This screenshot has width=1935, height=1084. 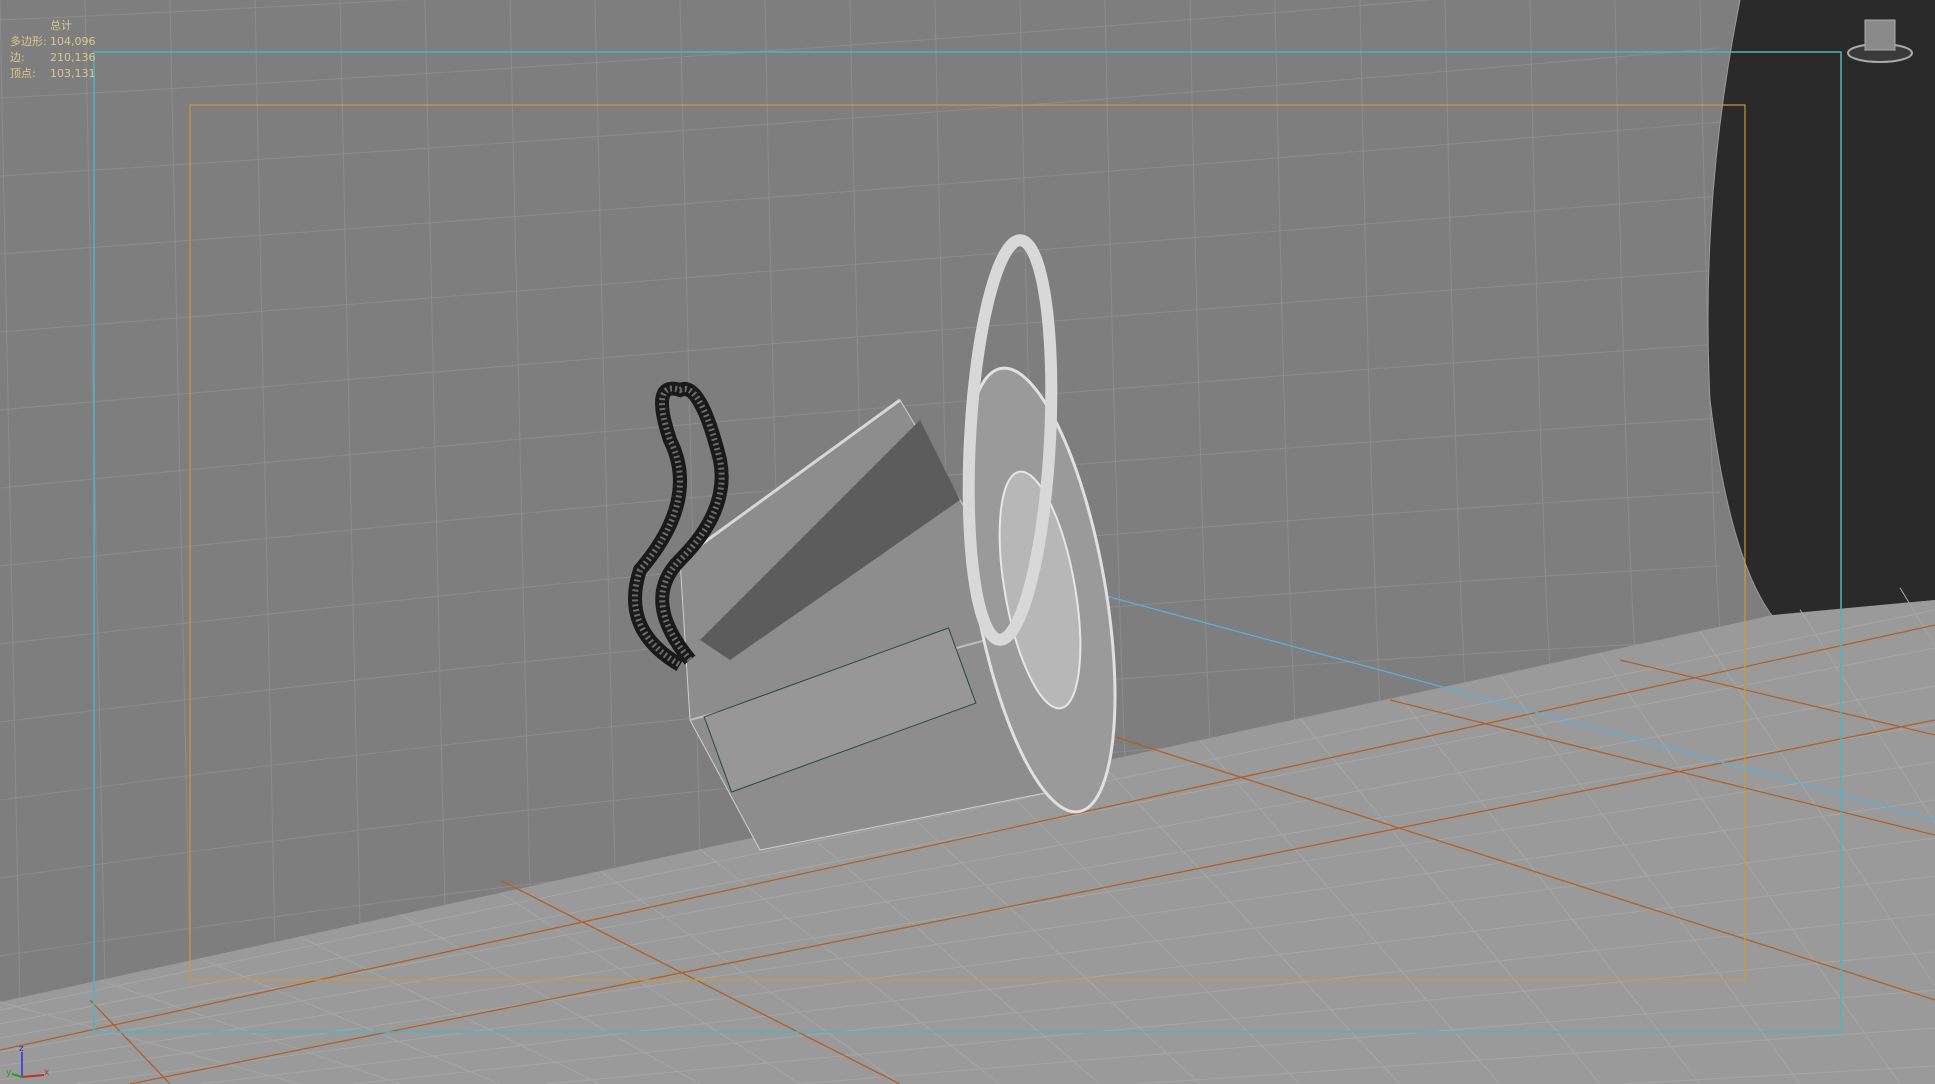 I want to click on stats-value: 104,096, so click(x=73, y=41).